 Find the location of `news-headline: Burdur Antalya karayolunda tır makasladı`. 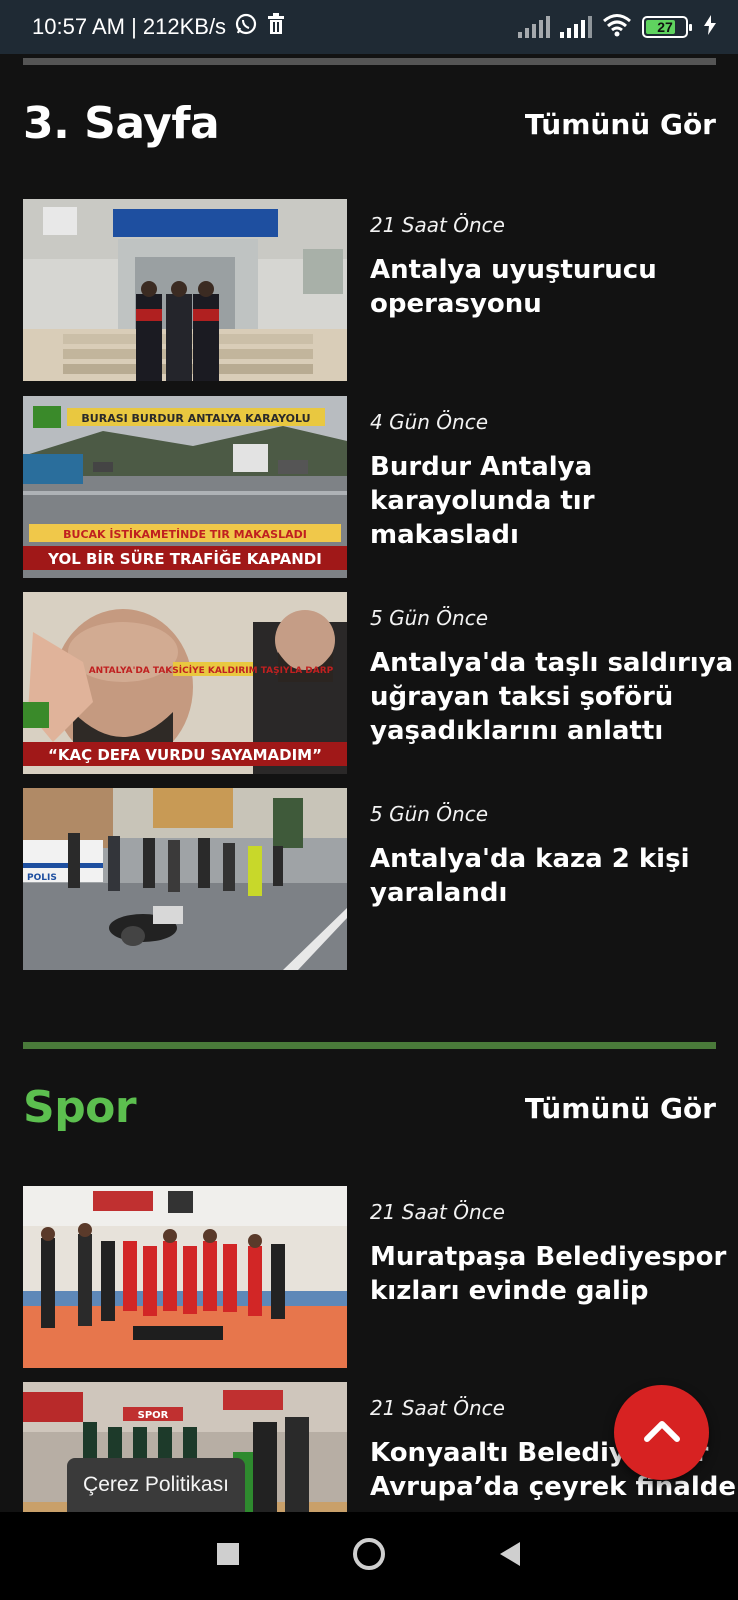

news-headline: Burdur Antalya karayolunda tır makasladı is located at coordinates (554, 501).